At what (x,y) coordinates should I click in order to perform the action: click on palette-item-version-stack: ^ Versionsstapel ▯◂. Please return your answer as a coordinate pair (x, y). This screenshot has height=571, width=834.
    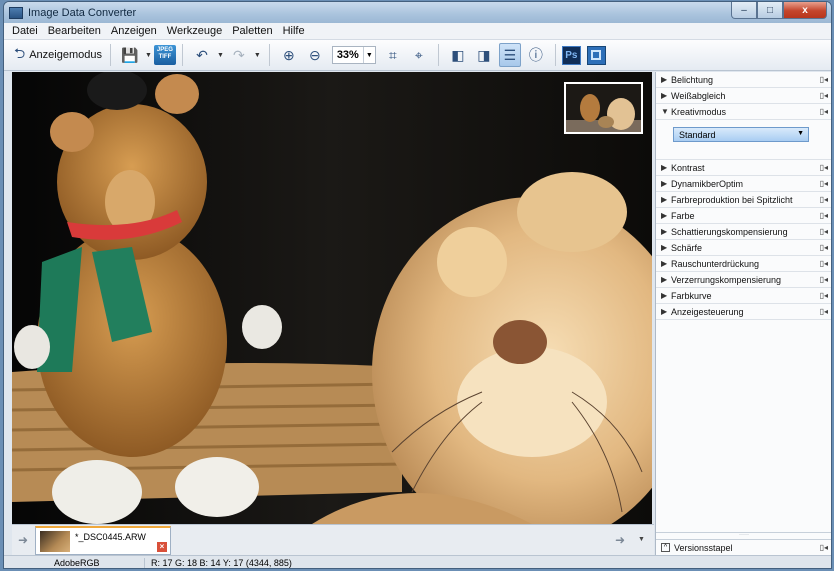
    Looking at the image, I should click on (743, 547).